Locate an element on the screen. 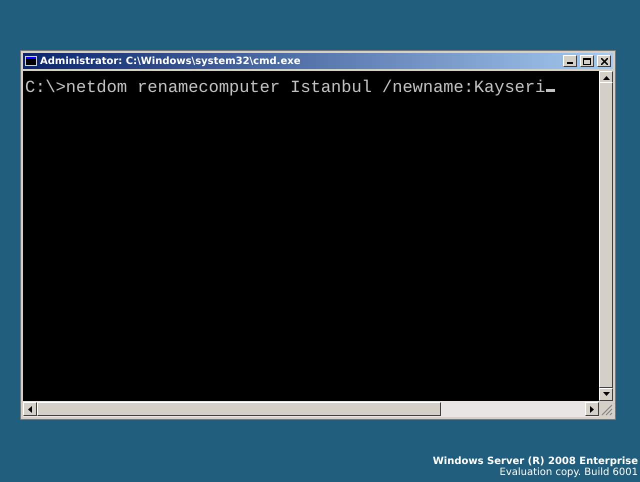  close-icon is located at coordinates (604, 61).